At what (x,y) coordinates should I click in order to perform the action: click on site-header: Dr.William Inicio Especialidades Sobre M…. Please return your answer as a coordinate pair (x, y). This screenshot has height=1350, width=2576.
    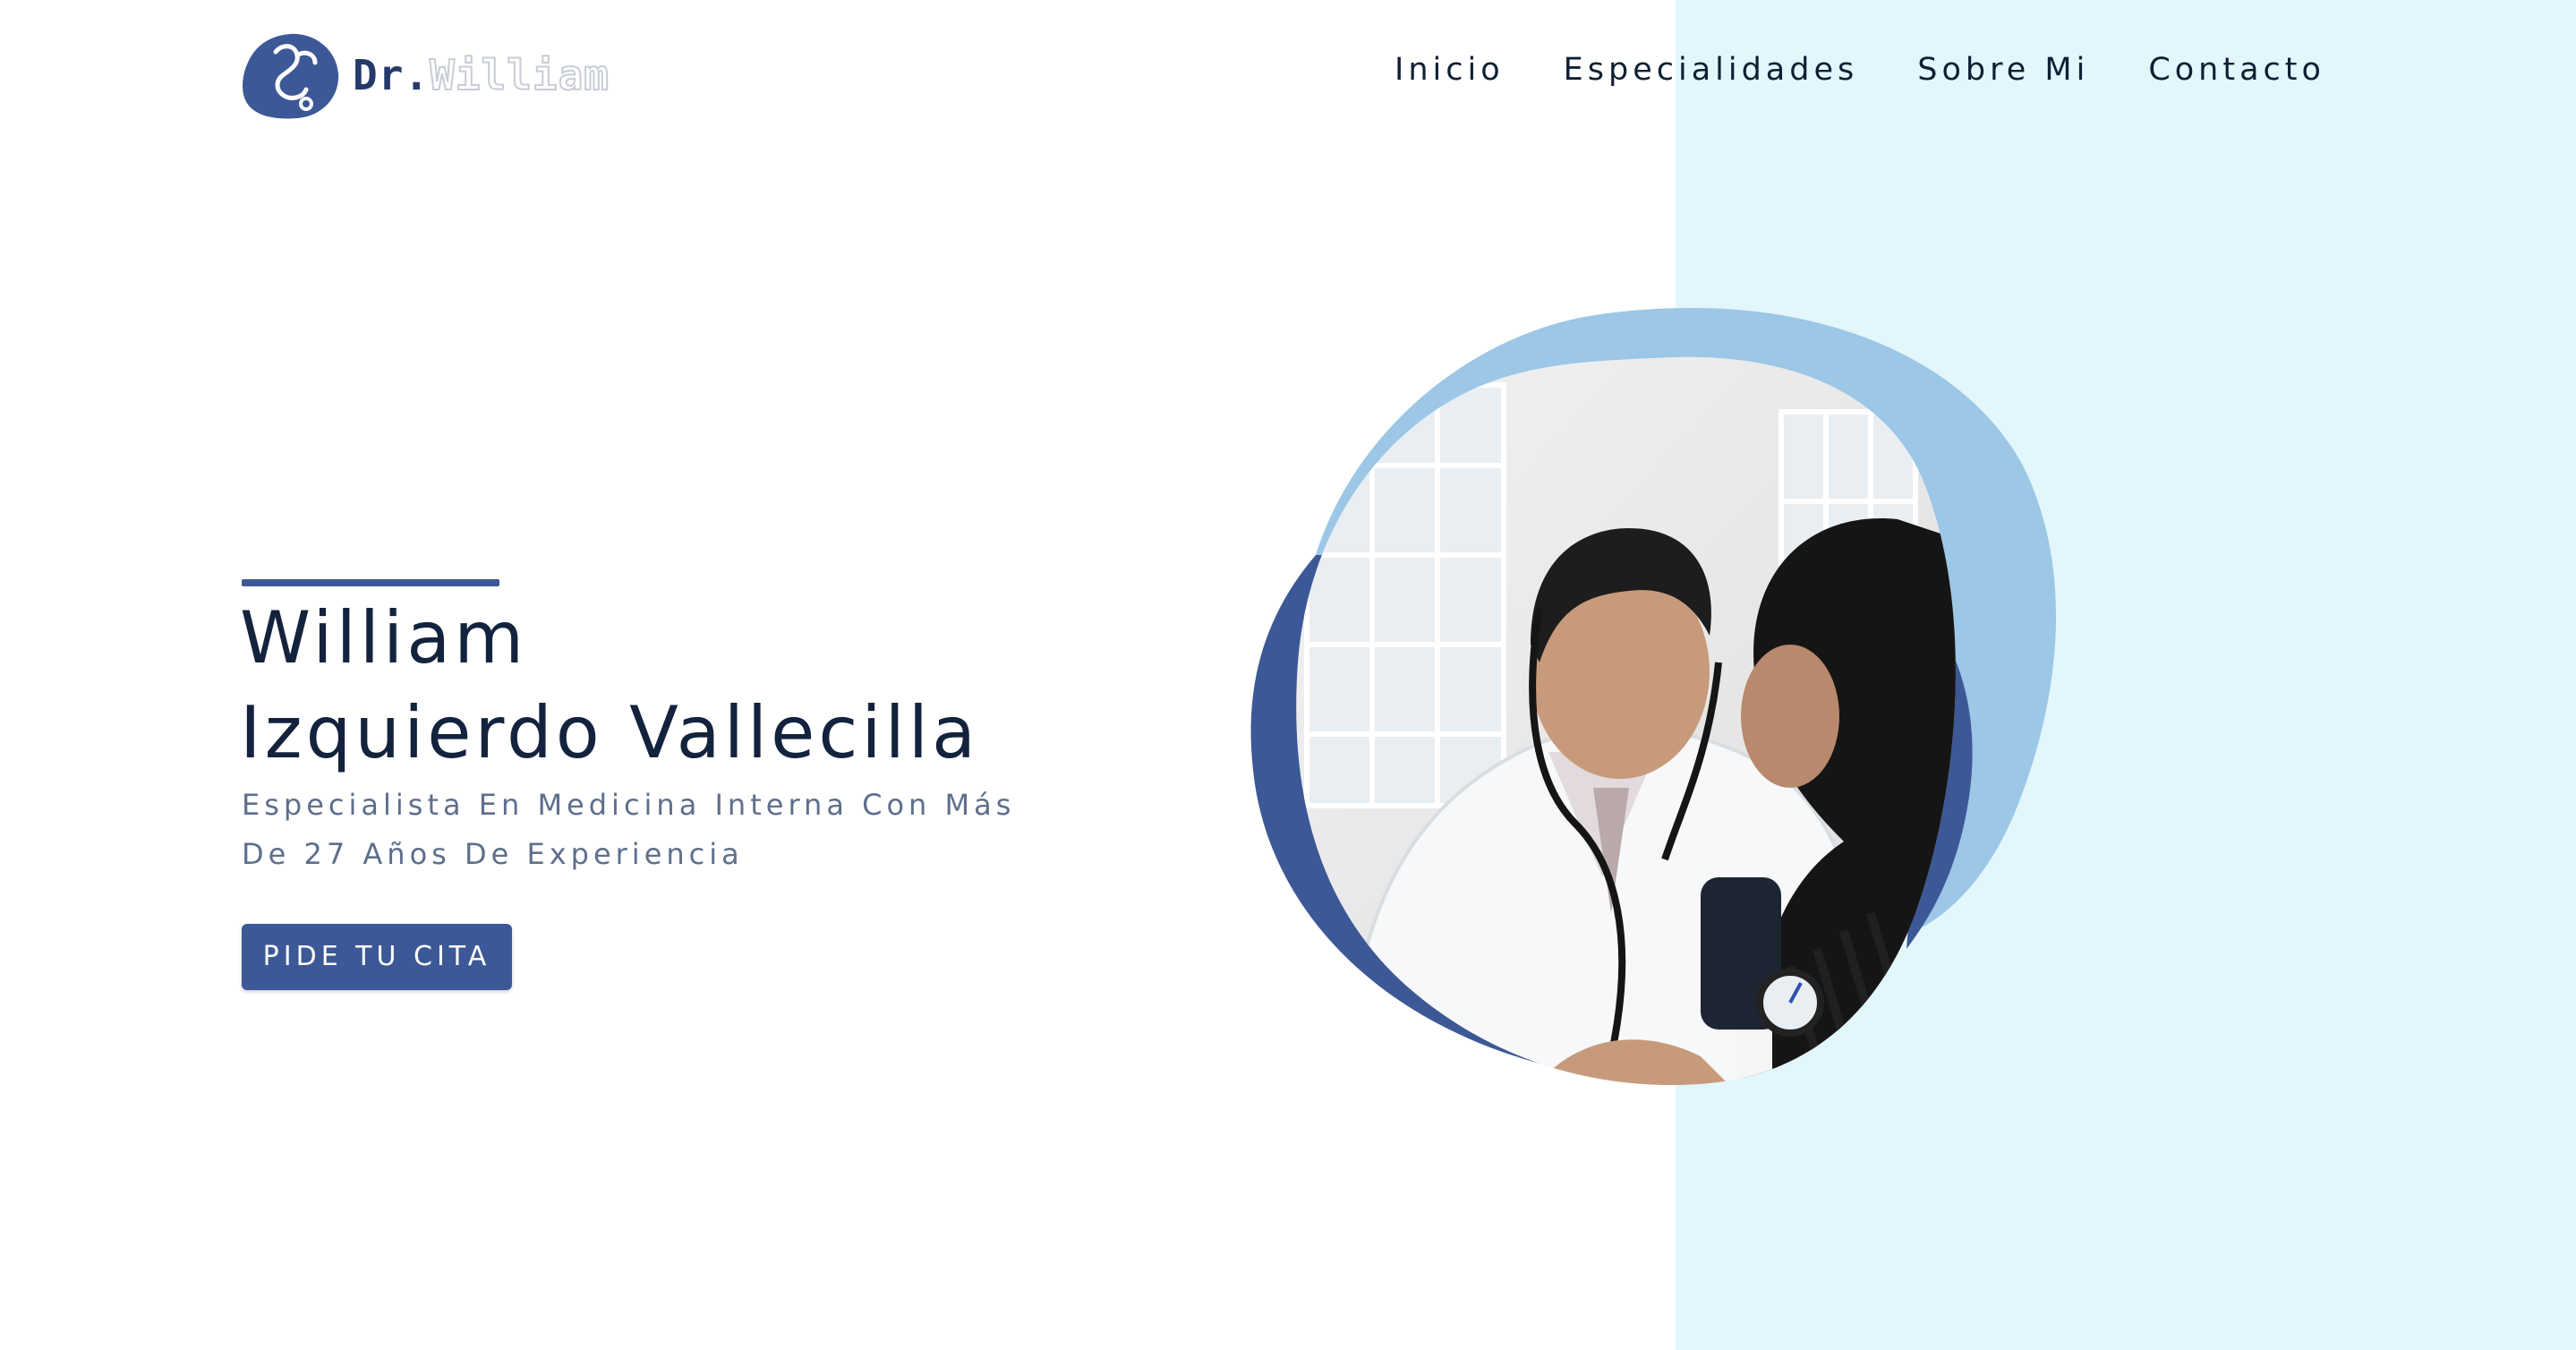
    Looking at the image, I should click on (1288, 71).